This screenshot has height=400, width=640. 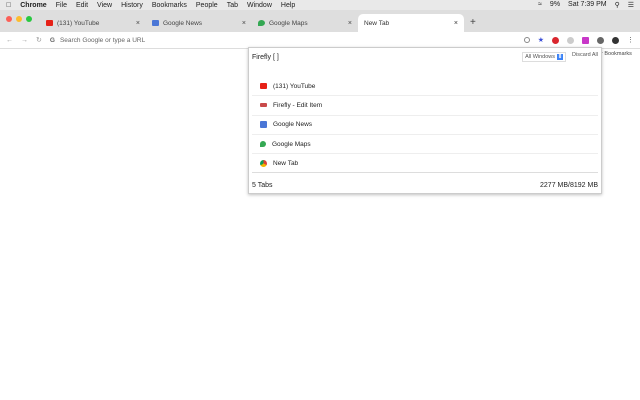 What do you see at coordinates (425, 145) in the screenshot?
I see `list-item: Google Maps` at bounding box center [425, 145].